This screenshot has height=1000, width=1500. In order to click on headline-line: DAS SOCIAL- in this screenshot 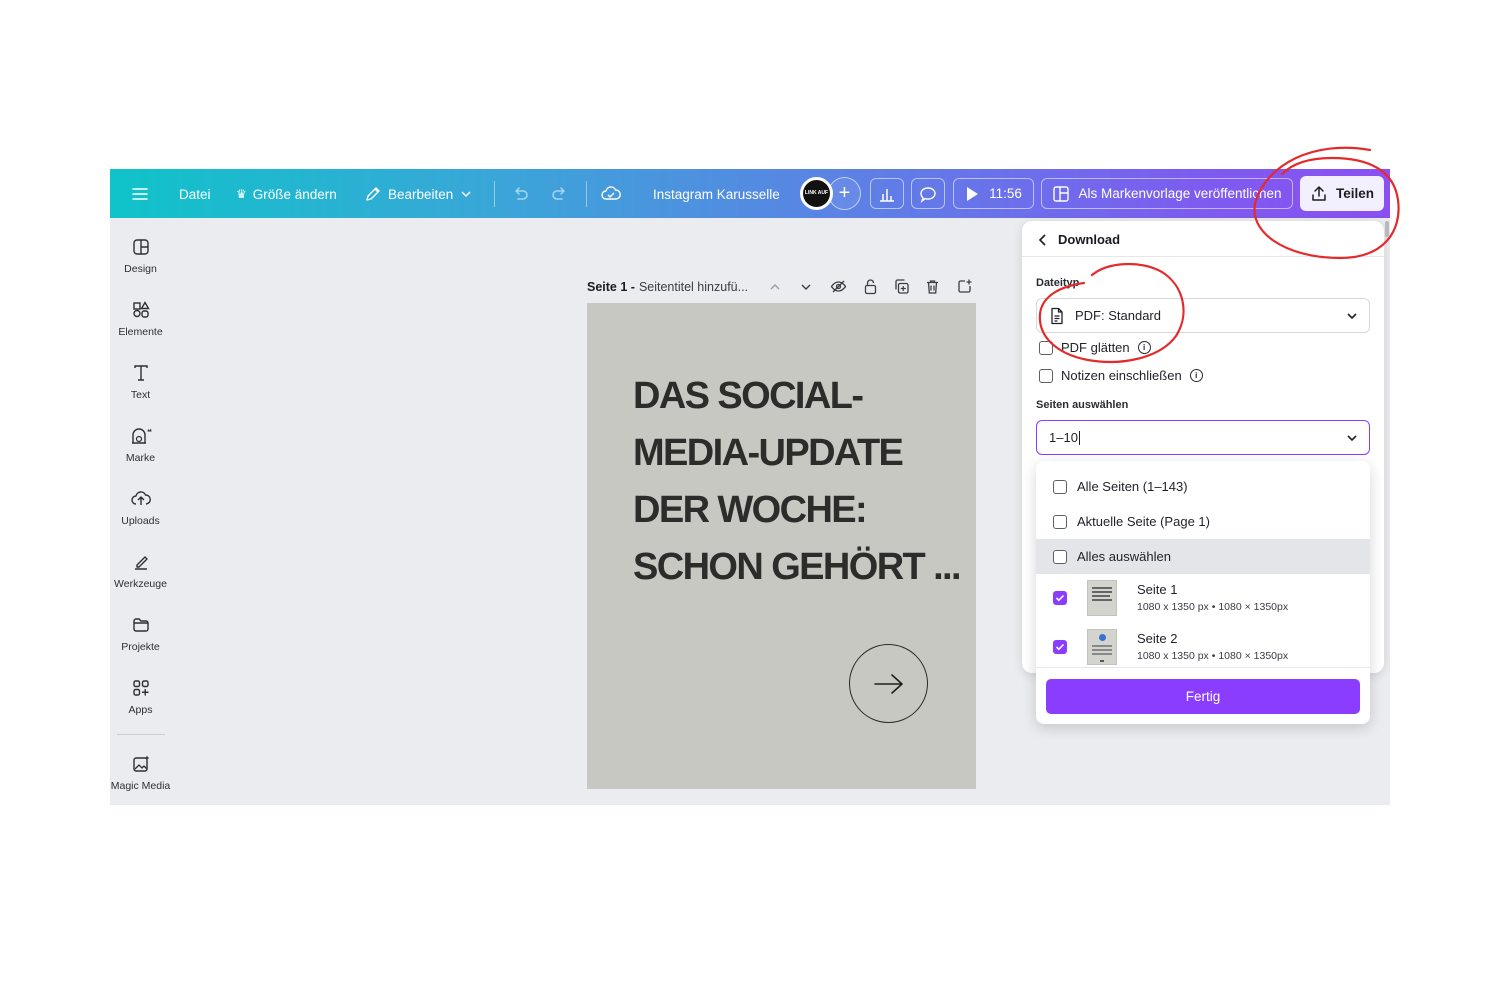, I will do `click(748, 396)`.